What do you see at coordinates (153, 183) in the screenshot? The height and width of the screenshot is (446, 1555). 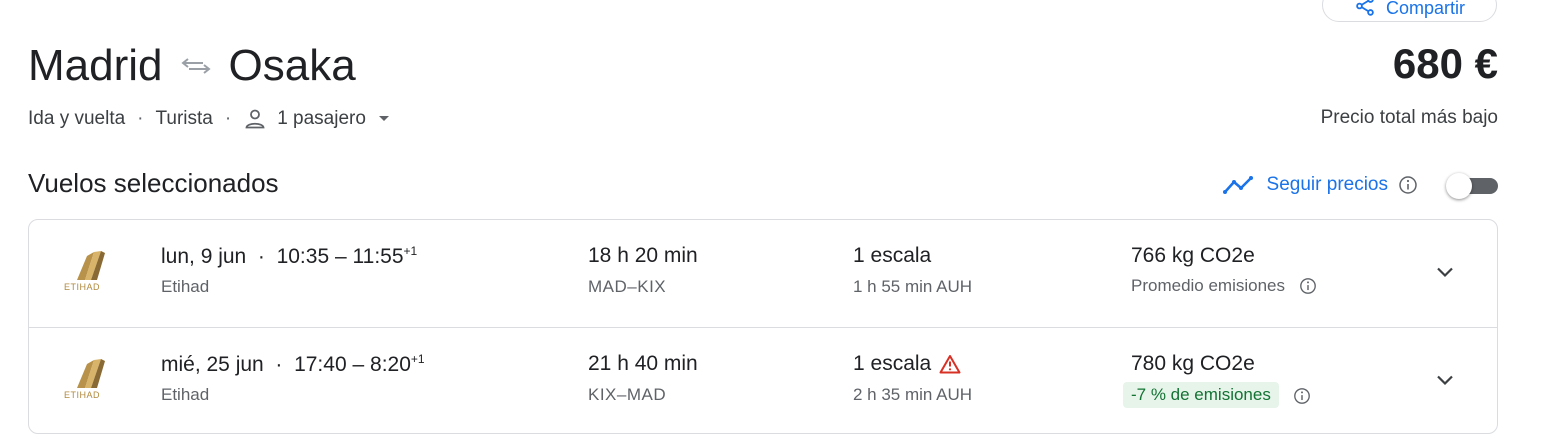 I see `section-title: Vuelos seleccionados` at bounding box center [153, 183].